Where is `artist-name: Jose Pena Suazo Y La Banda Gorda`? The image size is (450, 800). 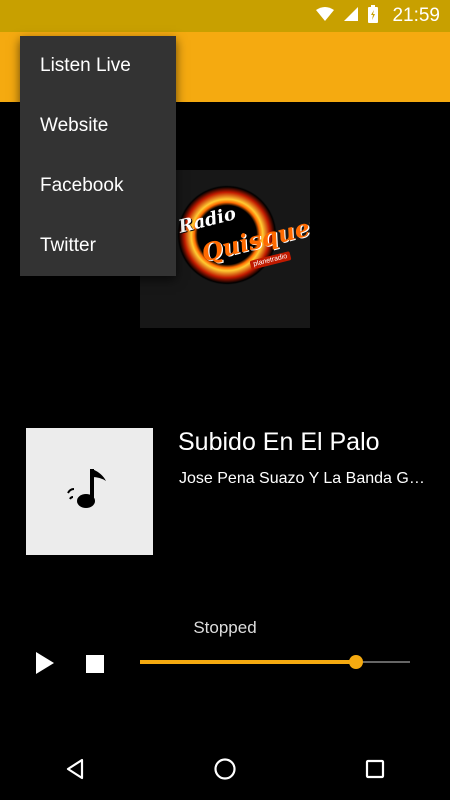
artist-name: Jose Pena Suazo Y La Banda Gorda is located at coordinates (305, 478).